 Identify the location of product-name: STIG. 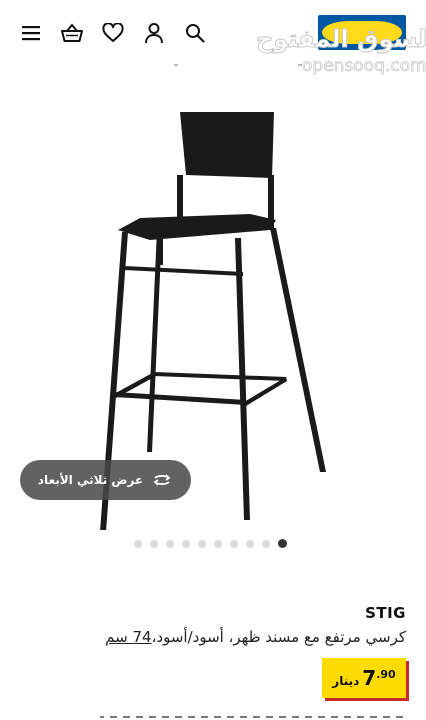
(385, 613).